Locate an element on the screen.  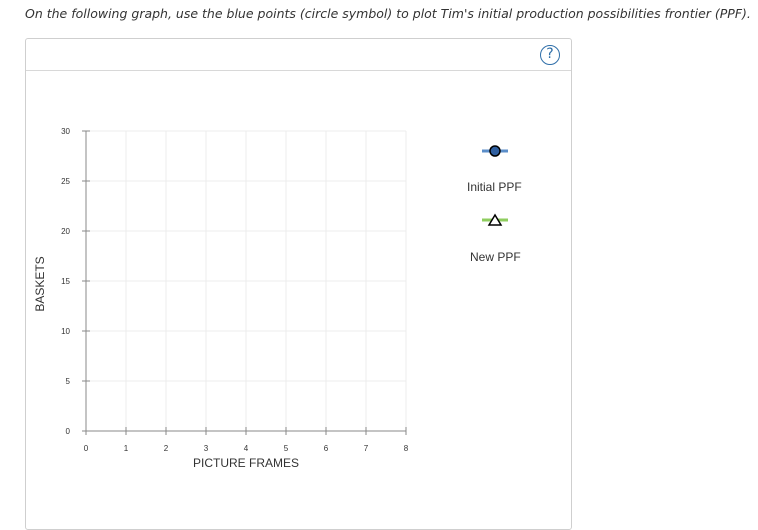
legend-label-initial-ppf: Initial PPF is located at coordinates (494, 187).